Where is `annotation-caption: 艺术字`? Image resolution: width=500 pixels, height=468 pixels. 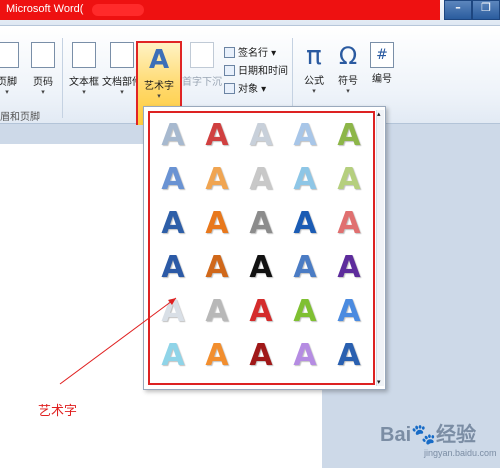
annotation-caption: 艺术字 is located at coordinates (58, 411).